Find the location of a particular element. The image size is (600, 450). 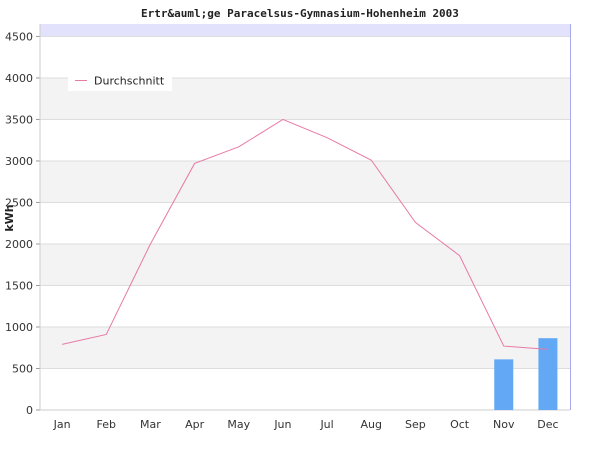

y-tick-label: 3000 is located at coordinates (19, 161).